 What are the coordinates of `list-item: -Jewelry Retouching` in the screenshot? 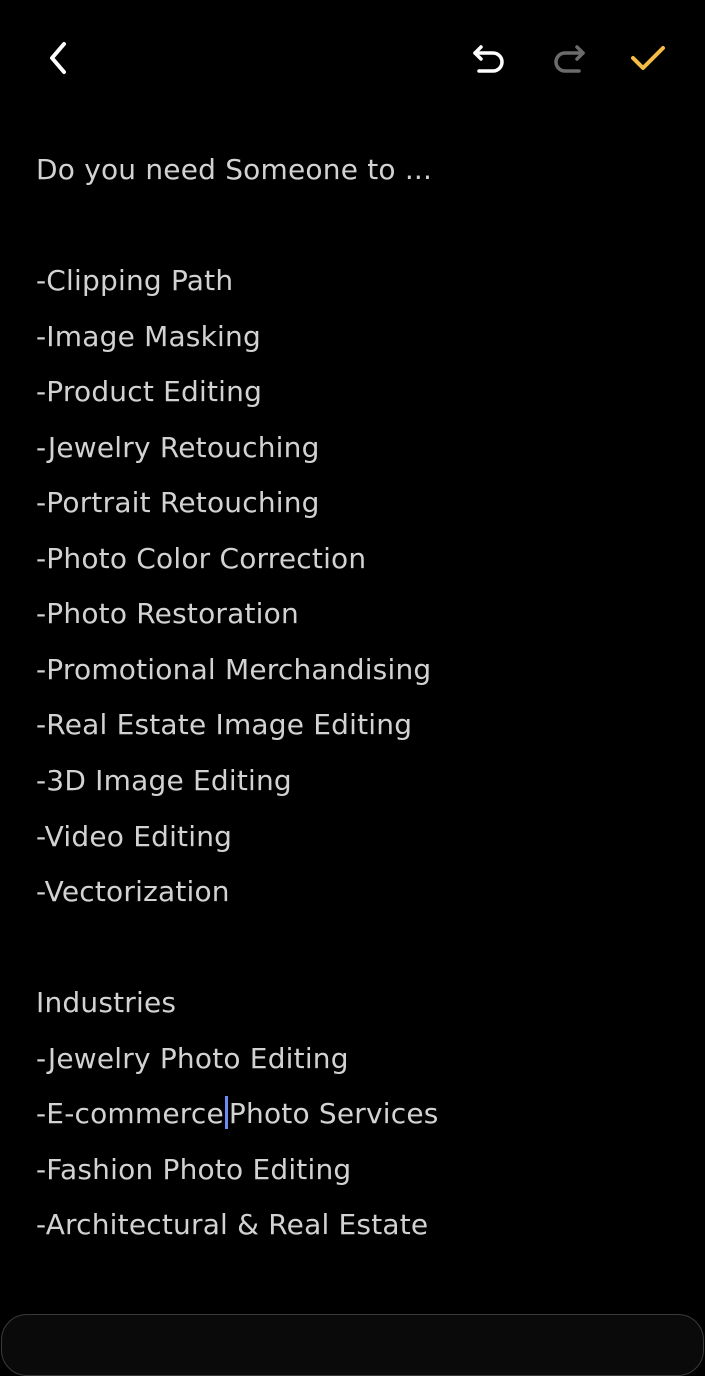 It's located at (178, 447).